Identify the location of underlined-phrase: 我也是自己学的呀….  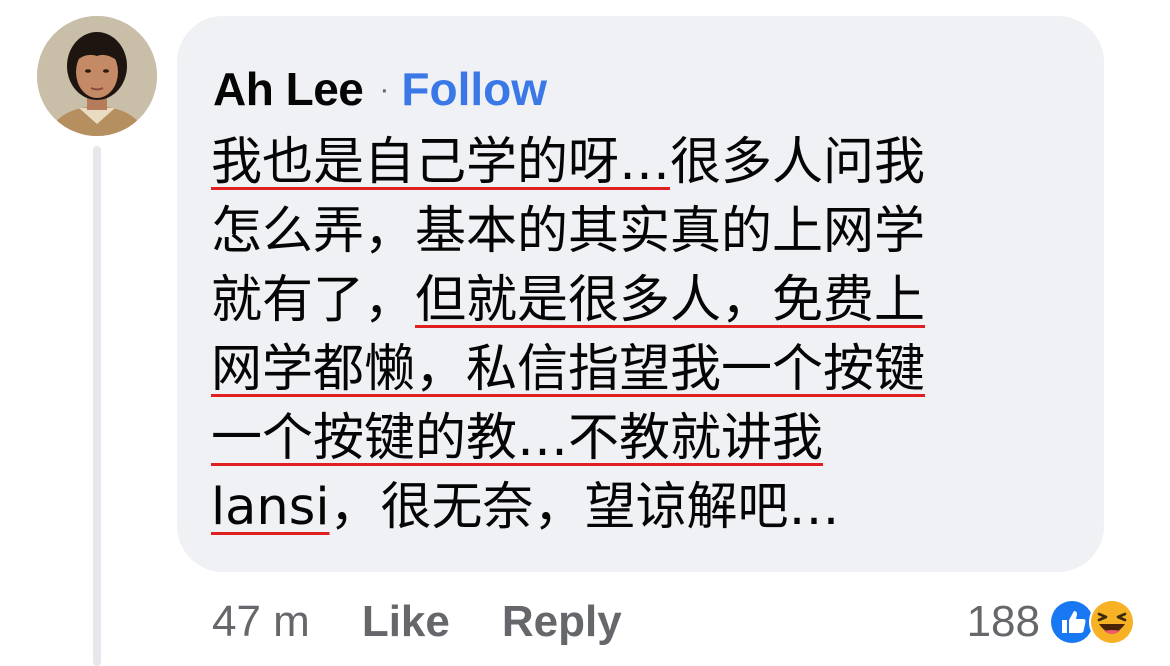
(441, 162).